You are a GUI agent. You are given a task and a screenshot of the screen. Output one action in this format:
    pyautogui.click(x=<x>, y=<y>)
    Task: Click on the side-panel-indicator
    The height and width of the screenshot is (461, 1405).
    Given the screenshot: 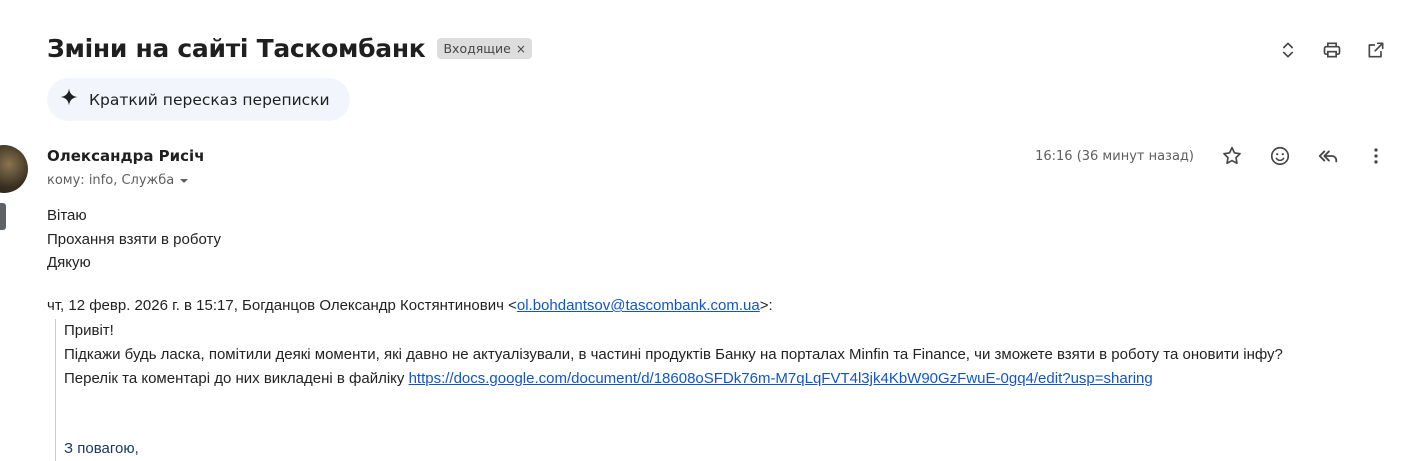 What is the action you would take?
    pyautogui.click(x=3, y=216)
    